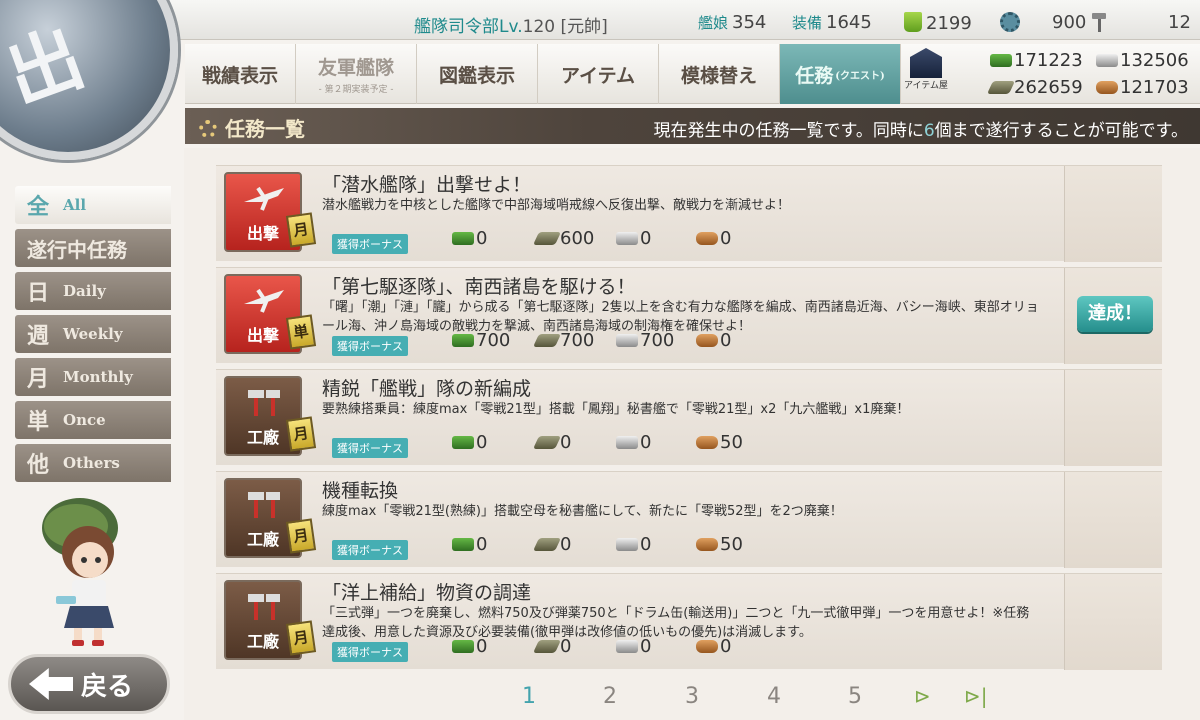 The image size is (1200, 720). I want to click on quest-title: 「第七駆逐隊」、南西諸島を駆ける！, so click(479, 287).